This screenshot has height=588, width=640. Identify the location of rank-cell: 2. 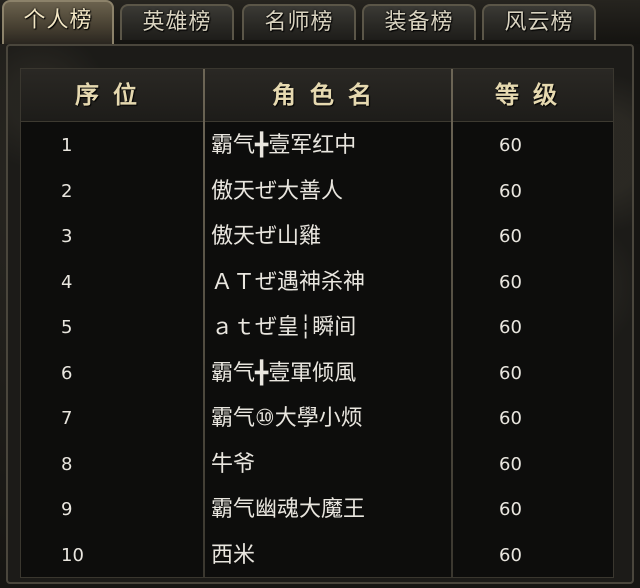
(67, 191).